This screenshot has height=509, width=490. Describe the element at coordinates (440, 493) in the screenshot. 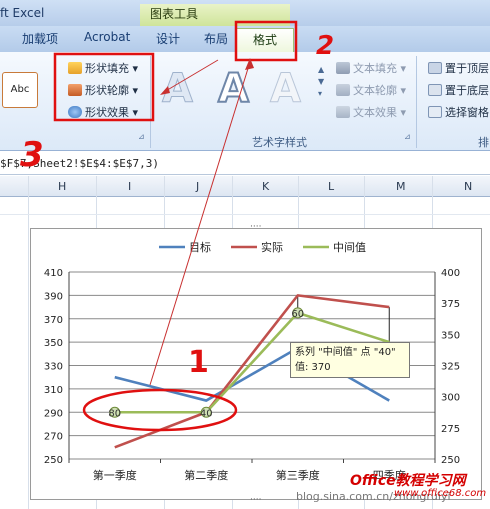

I see `watermark-url: www.office68.com` at that location.